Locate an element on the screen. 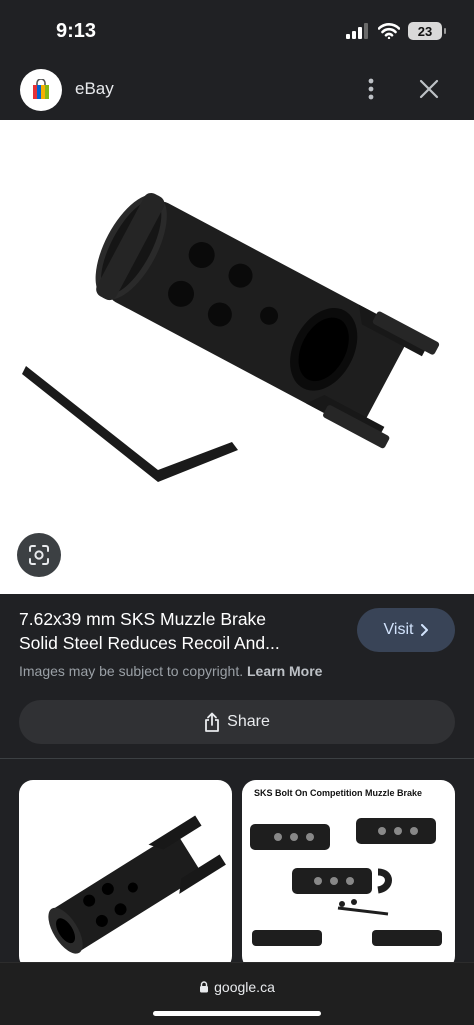 The width and height of the screenshot is (474, 1025). more-options-button is located at coordinates (371, 89).